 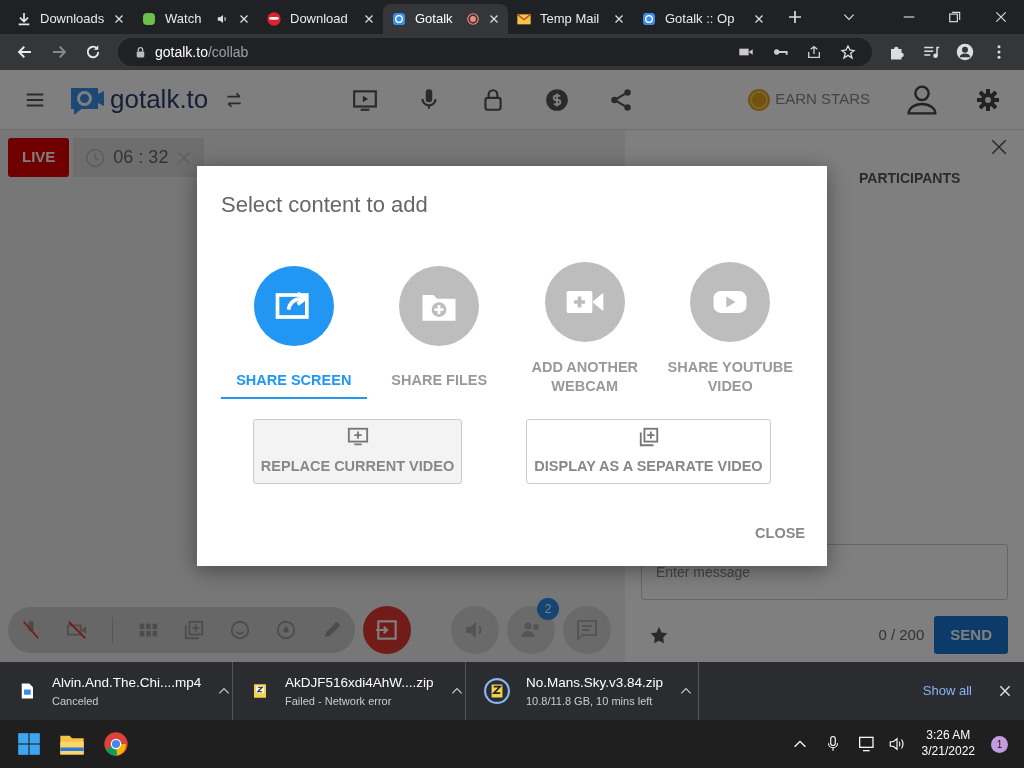 What do you see at coordinates (25, 52) in the screenshot?
I see `back-icon` at bounding box center [25, 52].